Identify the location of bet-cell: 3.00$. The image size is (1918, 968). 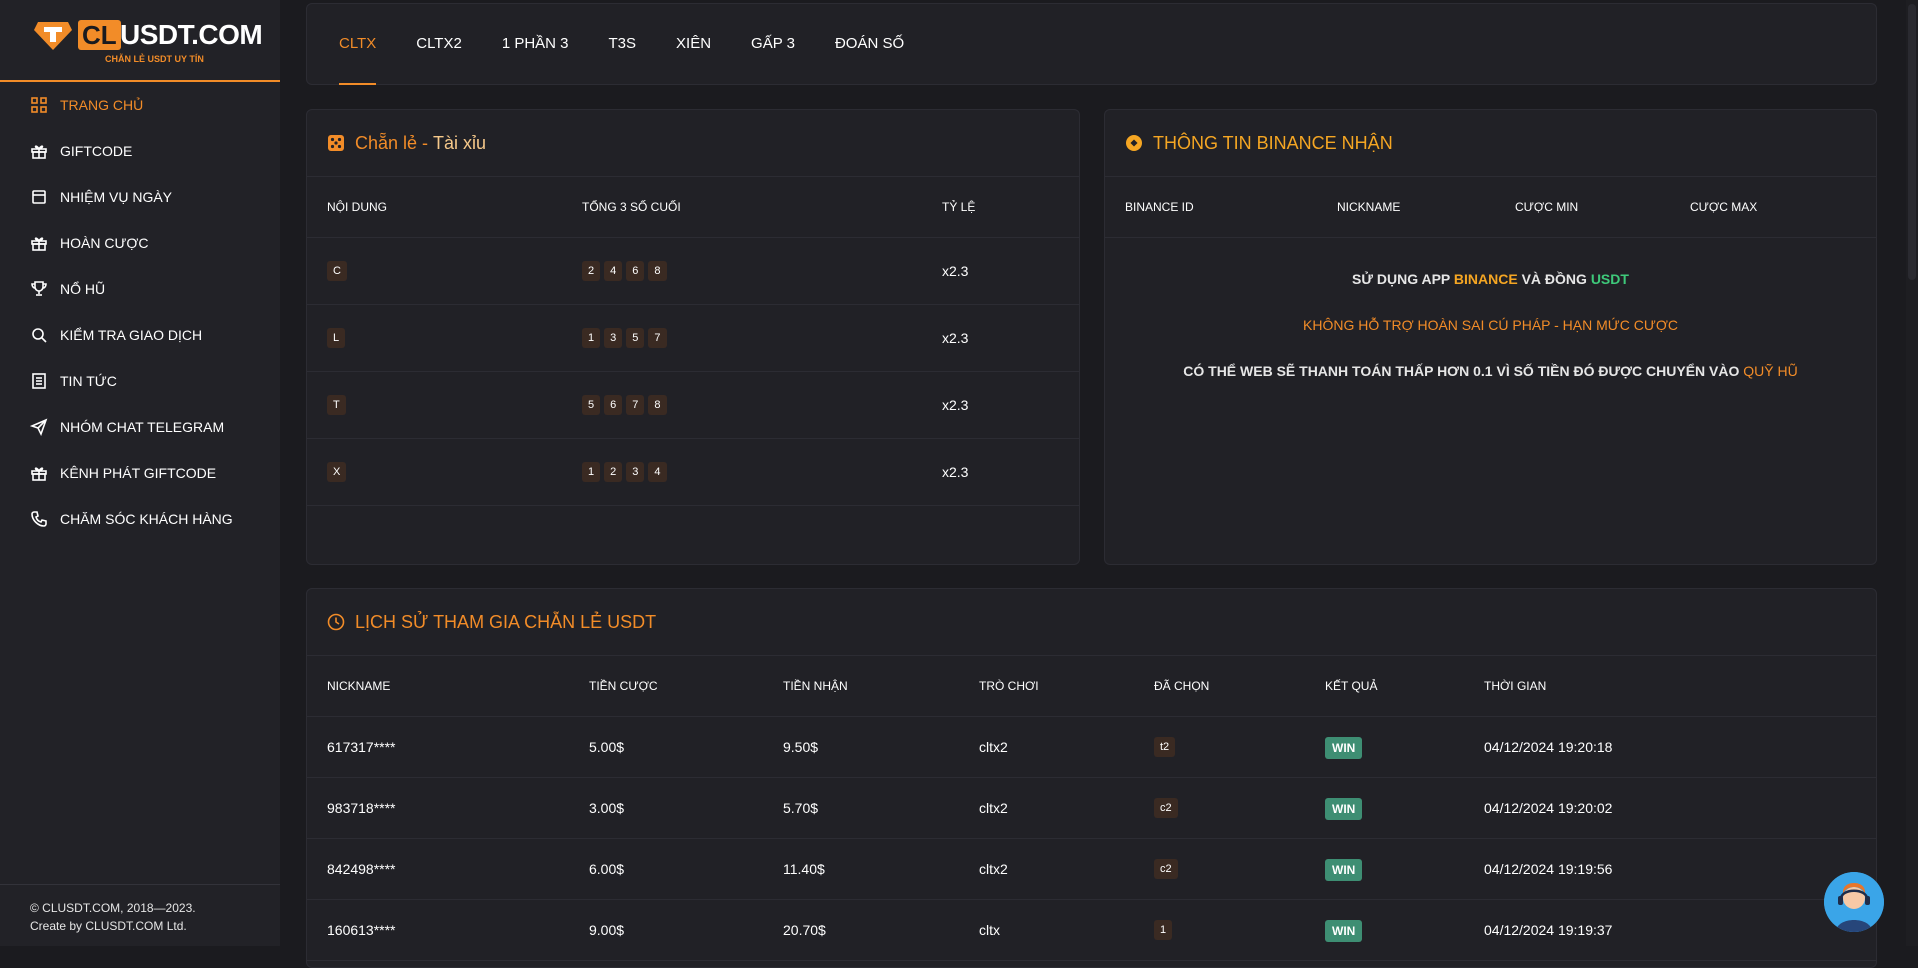
(666, 808).